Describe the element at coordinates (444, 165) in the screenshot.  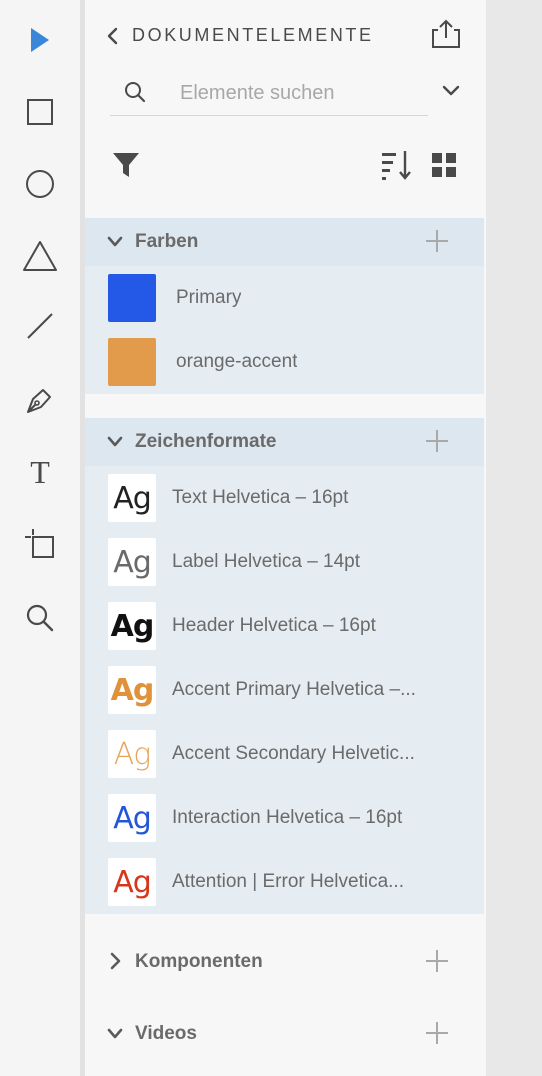
I see `grid-view-icon` at that location.